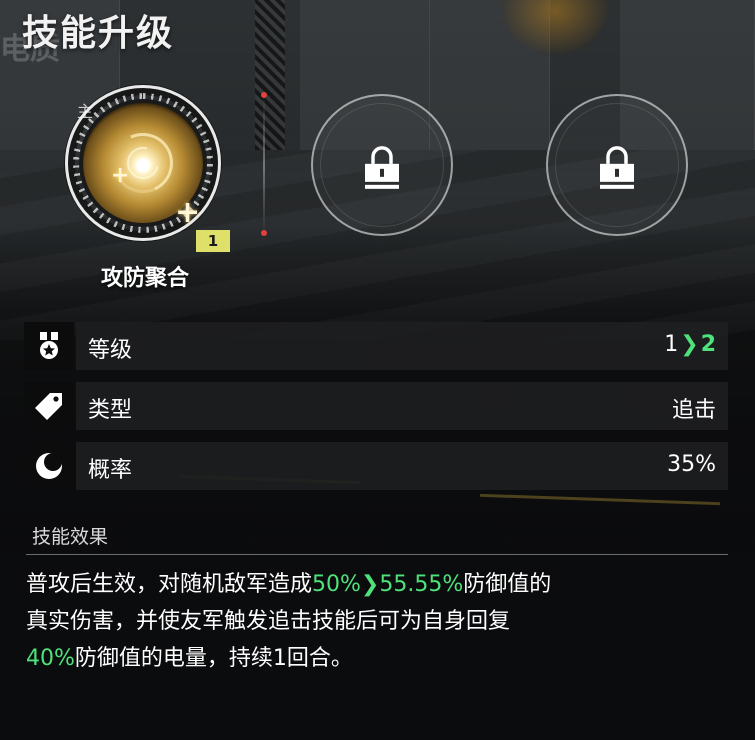 The height and width of the screenshot is (740, 755). What do you see at coordinates (169, 584) in the screenshot?
I see `effect-text-segment: 普攻后生效，对随机敌军造成` at bounding box center [169, 584].